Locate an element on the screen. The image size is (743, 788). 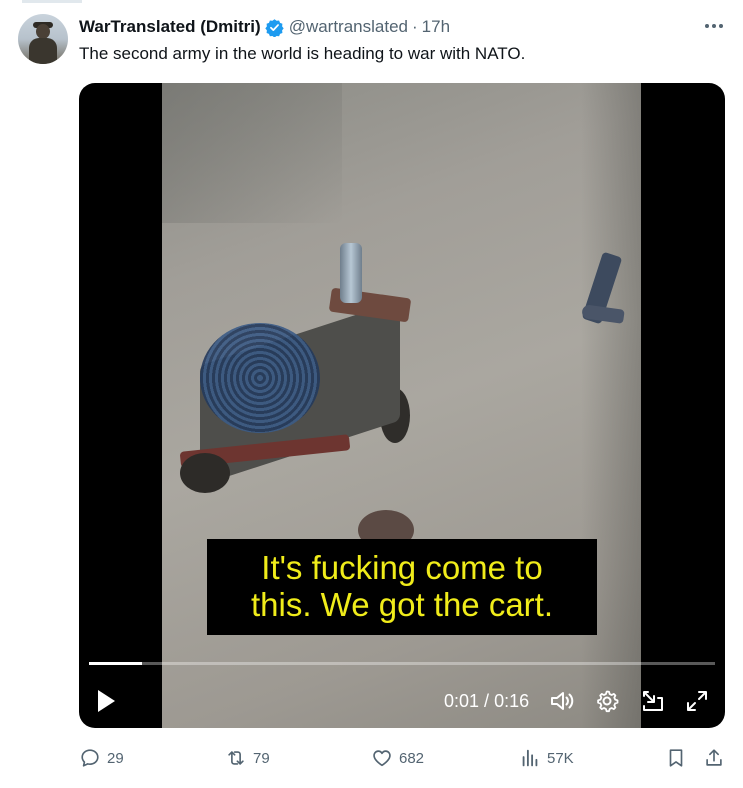
verified-badge-icon is located at coordinates (274, 27).